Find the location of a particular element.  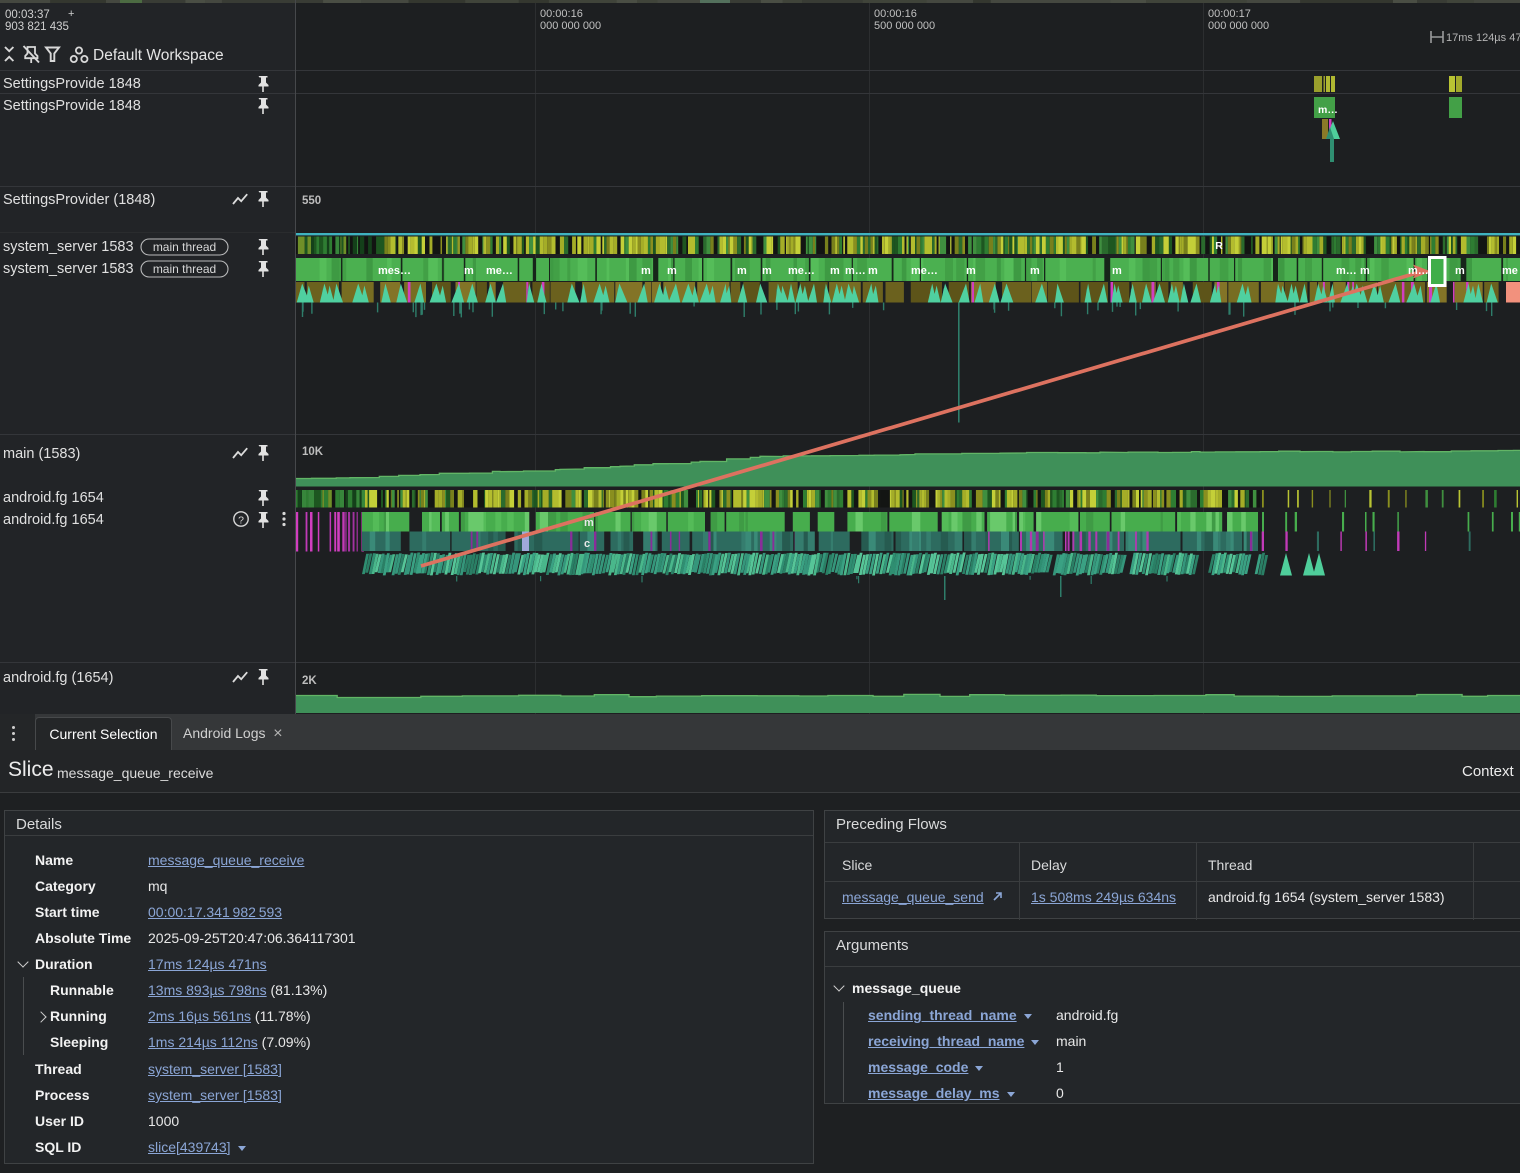

svg-text: android.fg (1654) is located at coordinates (58, 678).